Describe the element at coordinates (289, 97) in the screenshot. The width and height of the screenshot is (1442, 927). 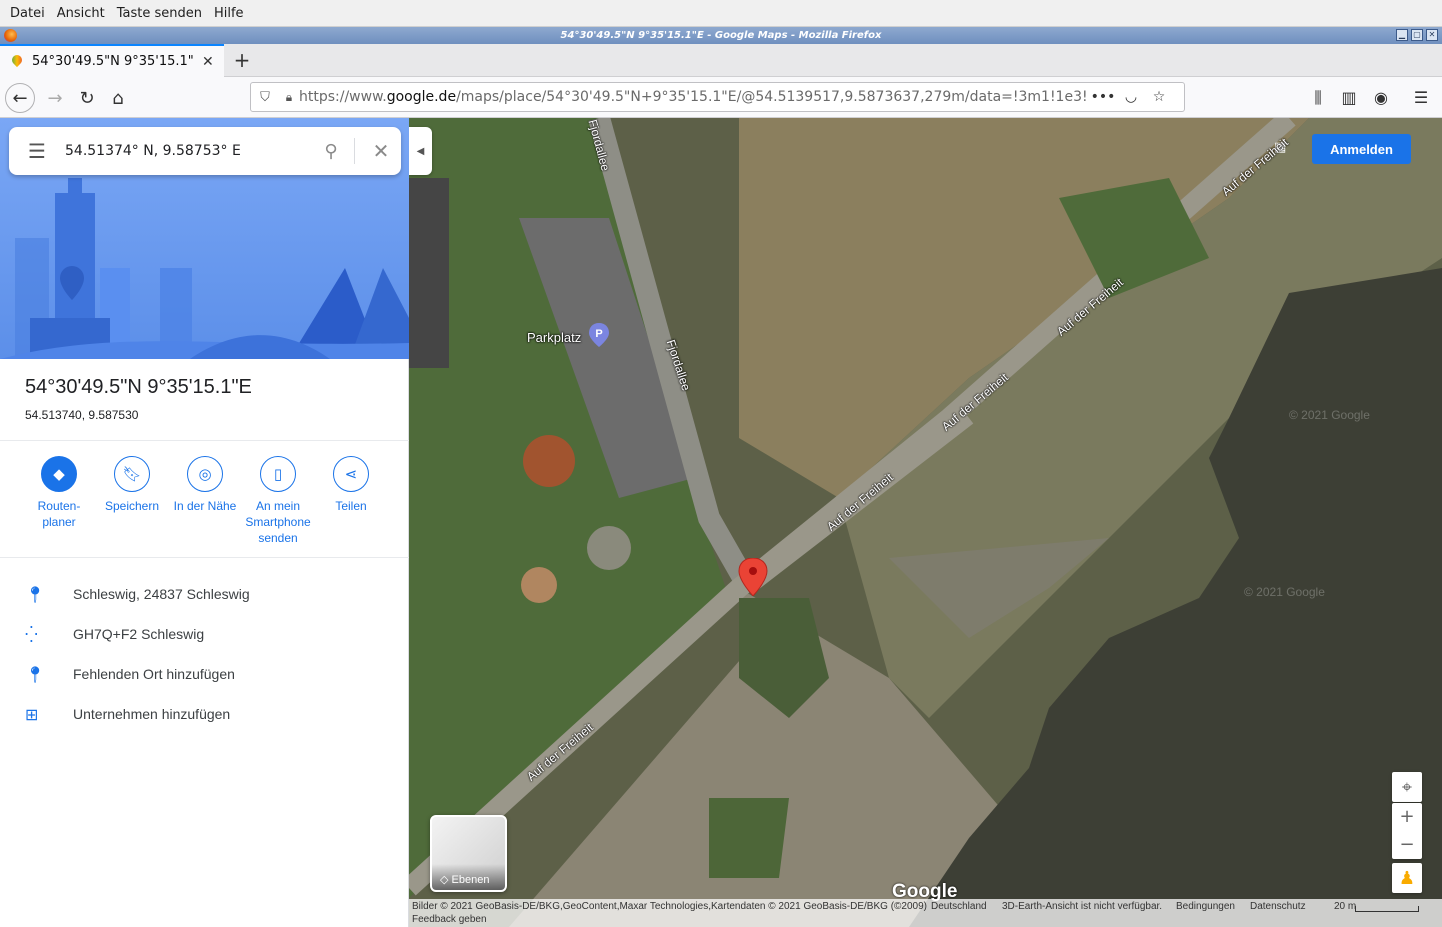
I see `lock-icon: 🔒︎` at that location.